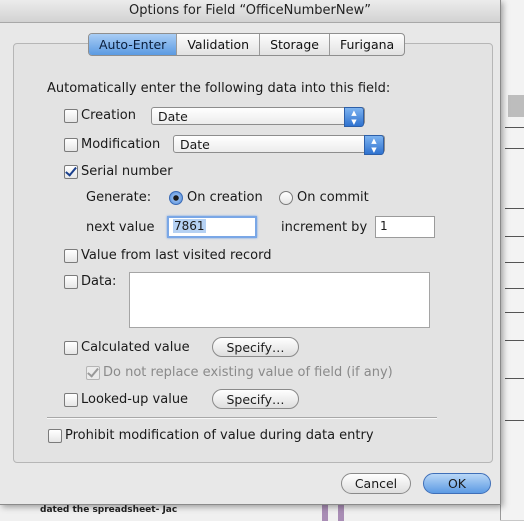  What do you see at coordinates (109, 115) in the screenshot?
I see `creation-label: Creation` at bounding box center [109, 115].